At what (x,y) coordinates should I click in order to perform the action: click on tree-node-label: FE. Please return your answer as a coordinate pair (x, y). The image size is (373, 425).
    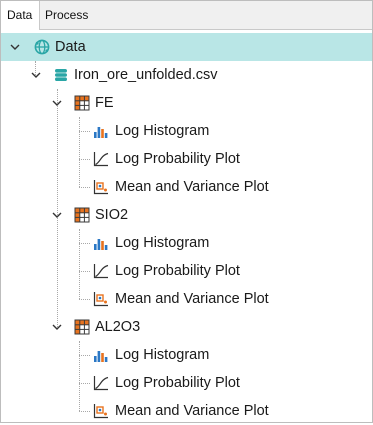
    Looking at the image, I should click on (104, 103).